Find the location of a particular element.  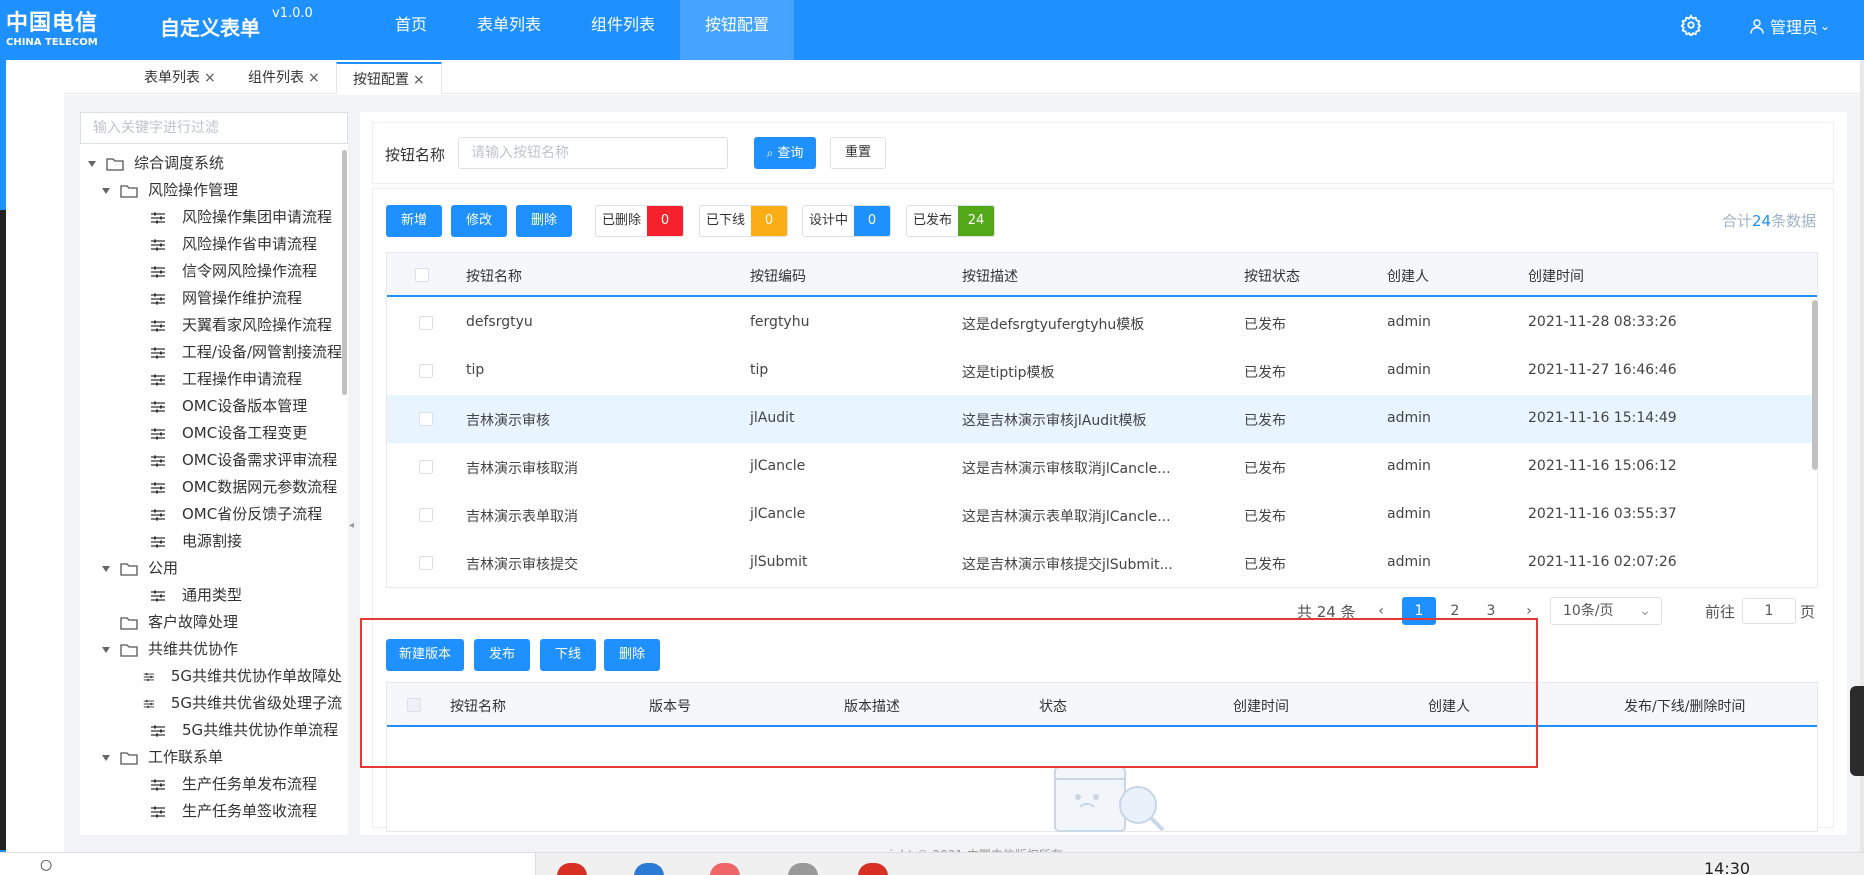

gear-icon is located at coordinates (1691, 25).